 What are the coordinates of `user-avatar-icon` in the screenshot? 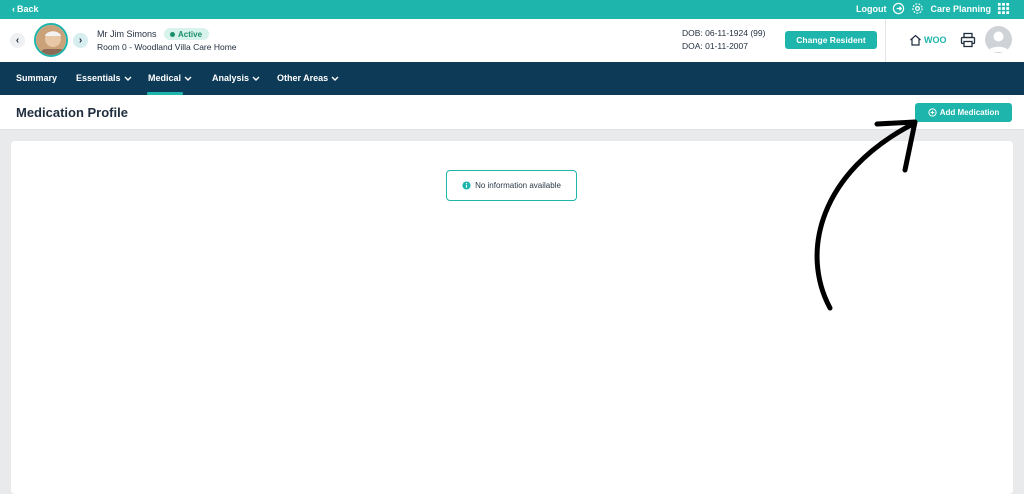 It's located at (998, 39).